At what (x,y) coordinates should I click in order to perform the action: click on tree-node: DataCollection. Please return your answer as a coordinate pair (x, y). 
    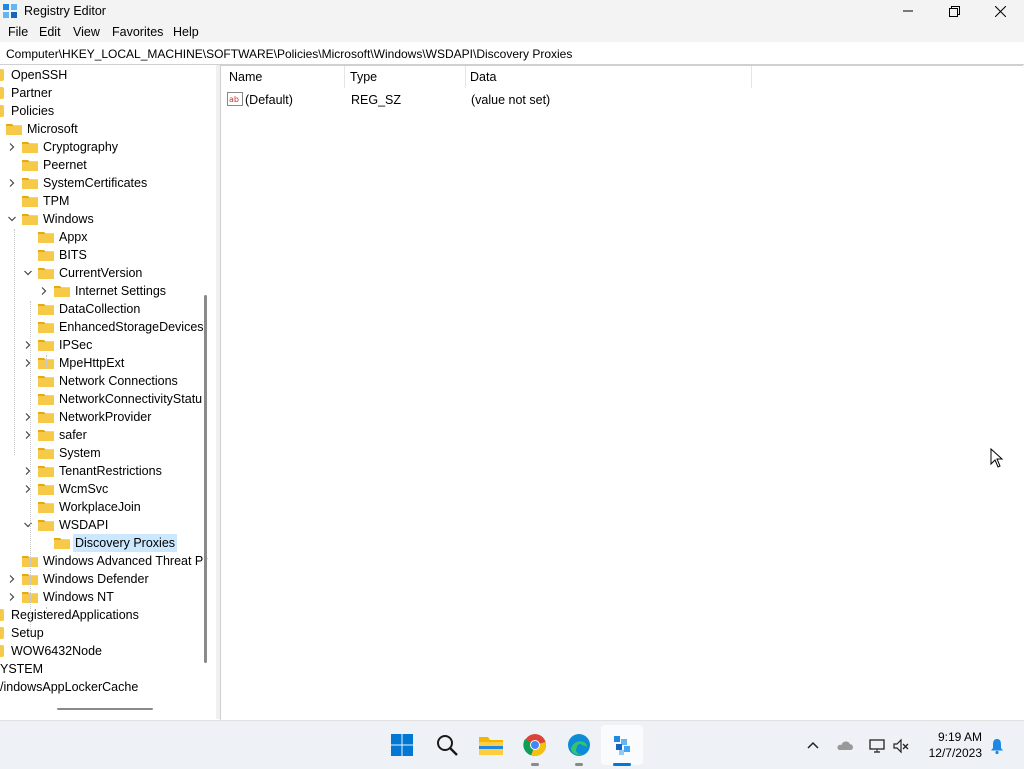
    Looking at the image, I should click on (108, 309).